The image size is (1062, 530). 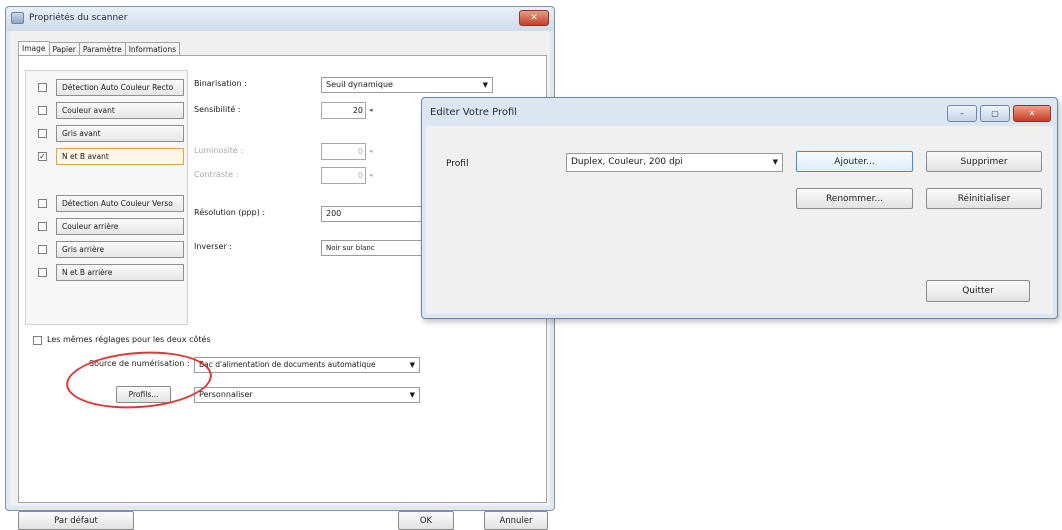 I want to click on same-settings-checkbox, so click(x=37, y=340).